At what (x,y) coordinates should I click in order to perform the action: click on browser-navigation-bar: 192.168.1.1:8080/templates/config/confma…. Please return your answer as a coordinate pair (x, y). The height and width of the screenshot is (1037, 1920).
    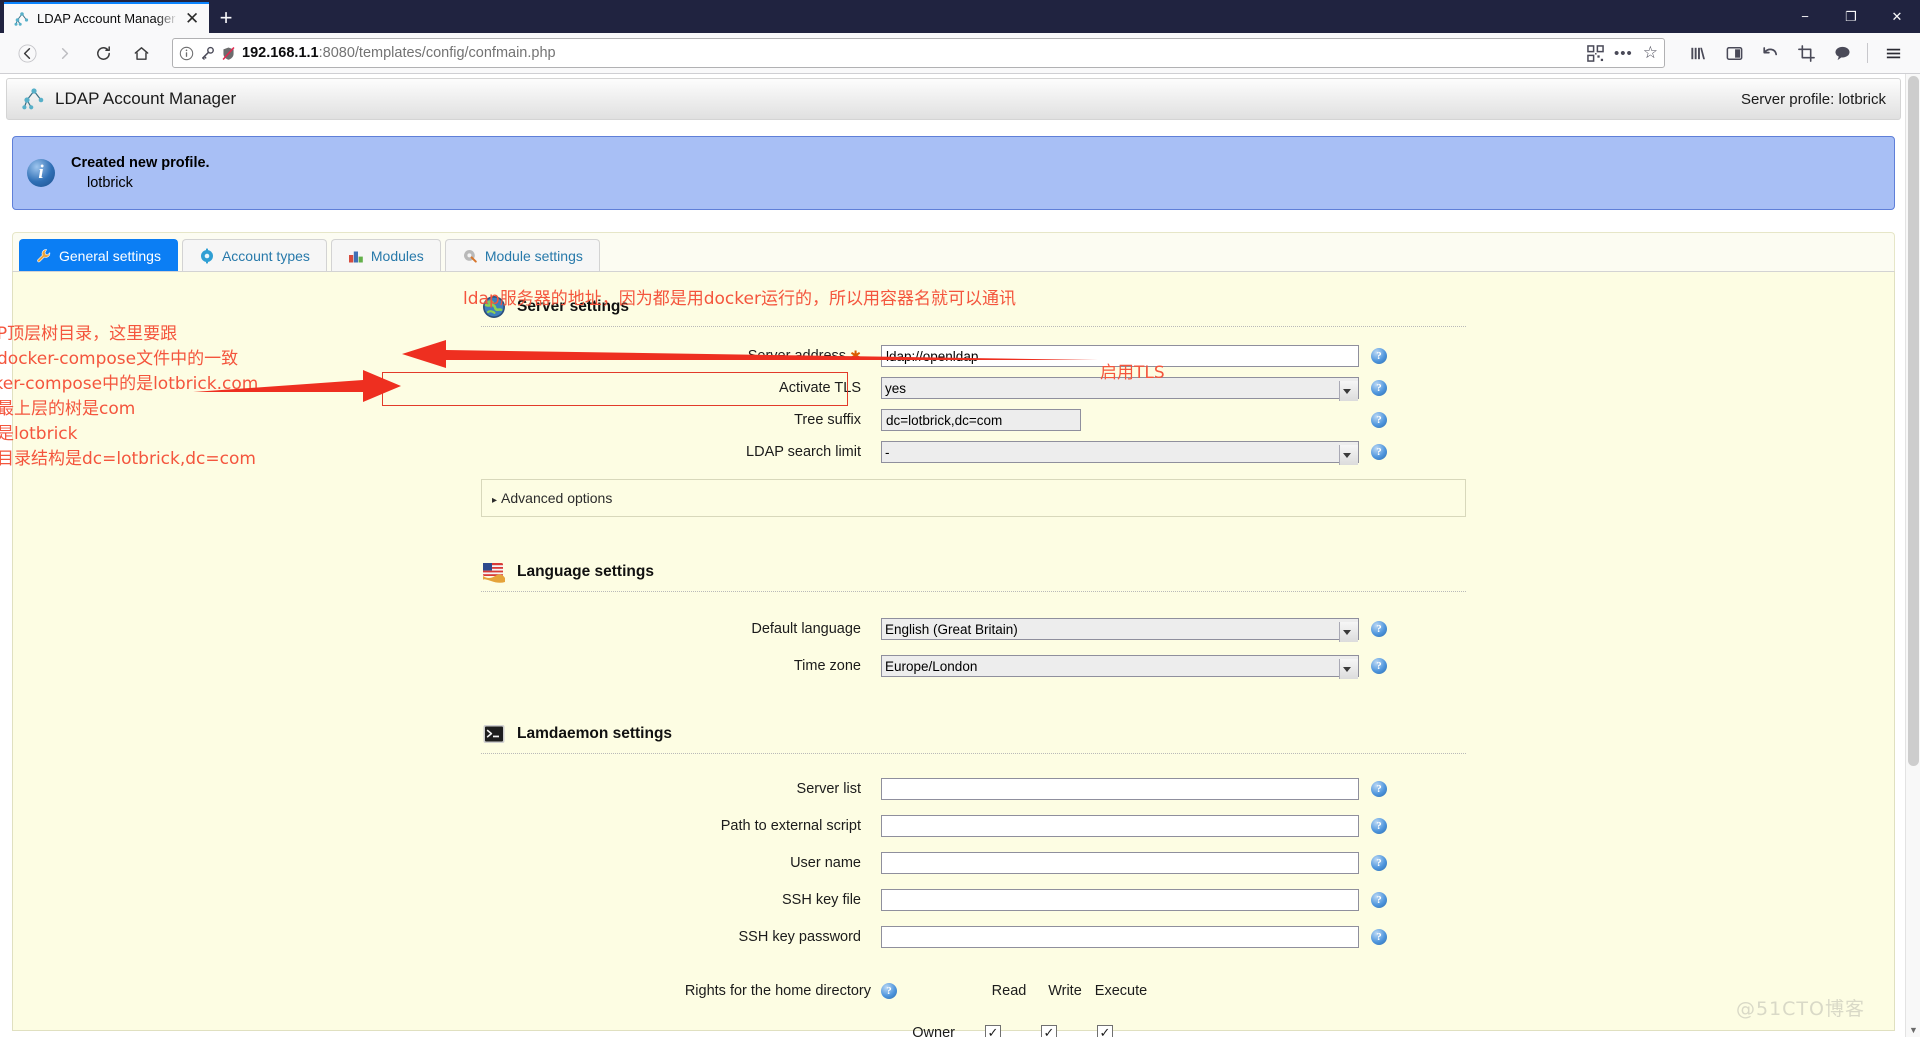
    Looking at the image, I should click on (960, 53).